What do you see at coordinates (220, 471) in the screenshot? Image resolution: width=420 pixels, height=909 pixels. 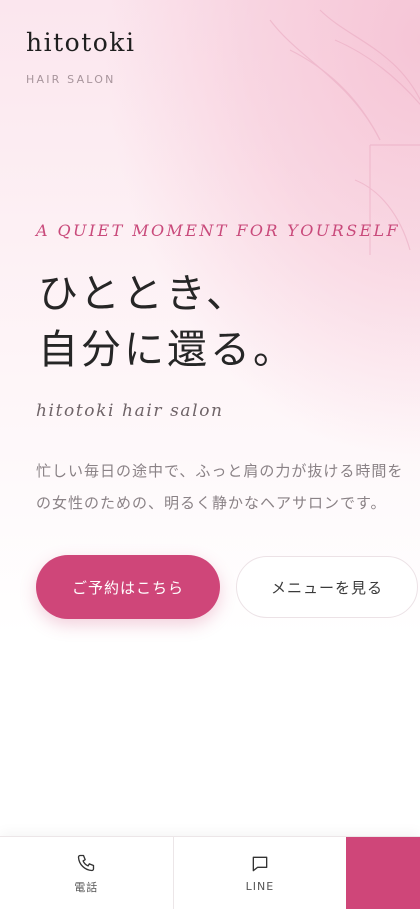 I see `hero-description-line1: 忙しい毎日の途中で、ふっと肩の力が抜ける時間を` at bounding box center [220, 471].